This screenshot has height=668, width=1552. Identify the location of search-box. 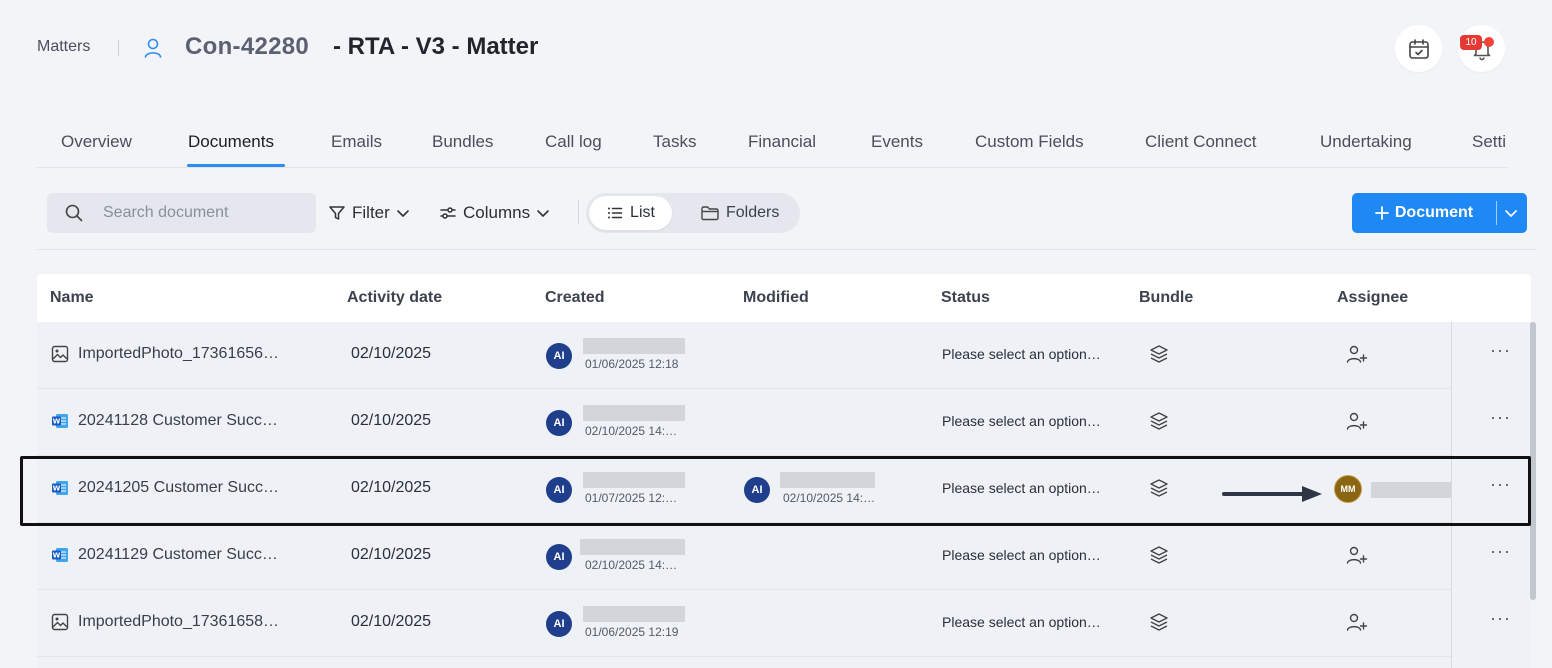
(181, 213).